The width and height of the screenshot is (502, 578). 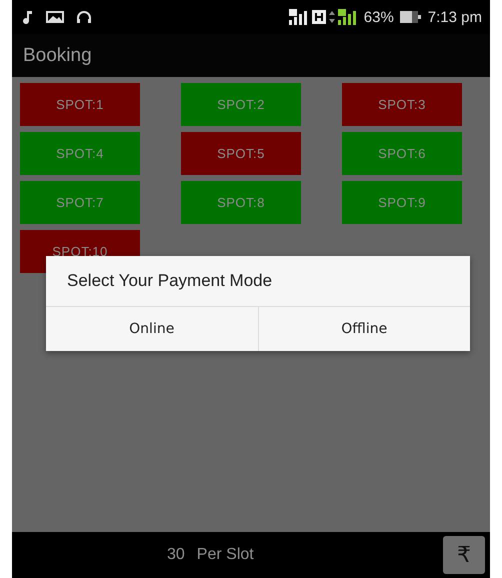 I want to click on network-type-icon, so click(x=319, y=17).